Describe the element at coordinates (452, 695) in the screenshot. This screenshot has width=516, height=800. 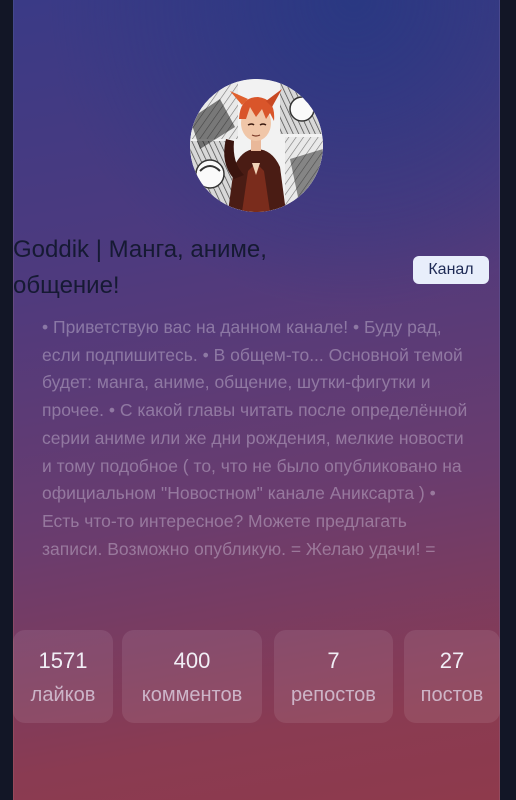
I see `posts-label: постов` at that location.